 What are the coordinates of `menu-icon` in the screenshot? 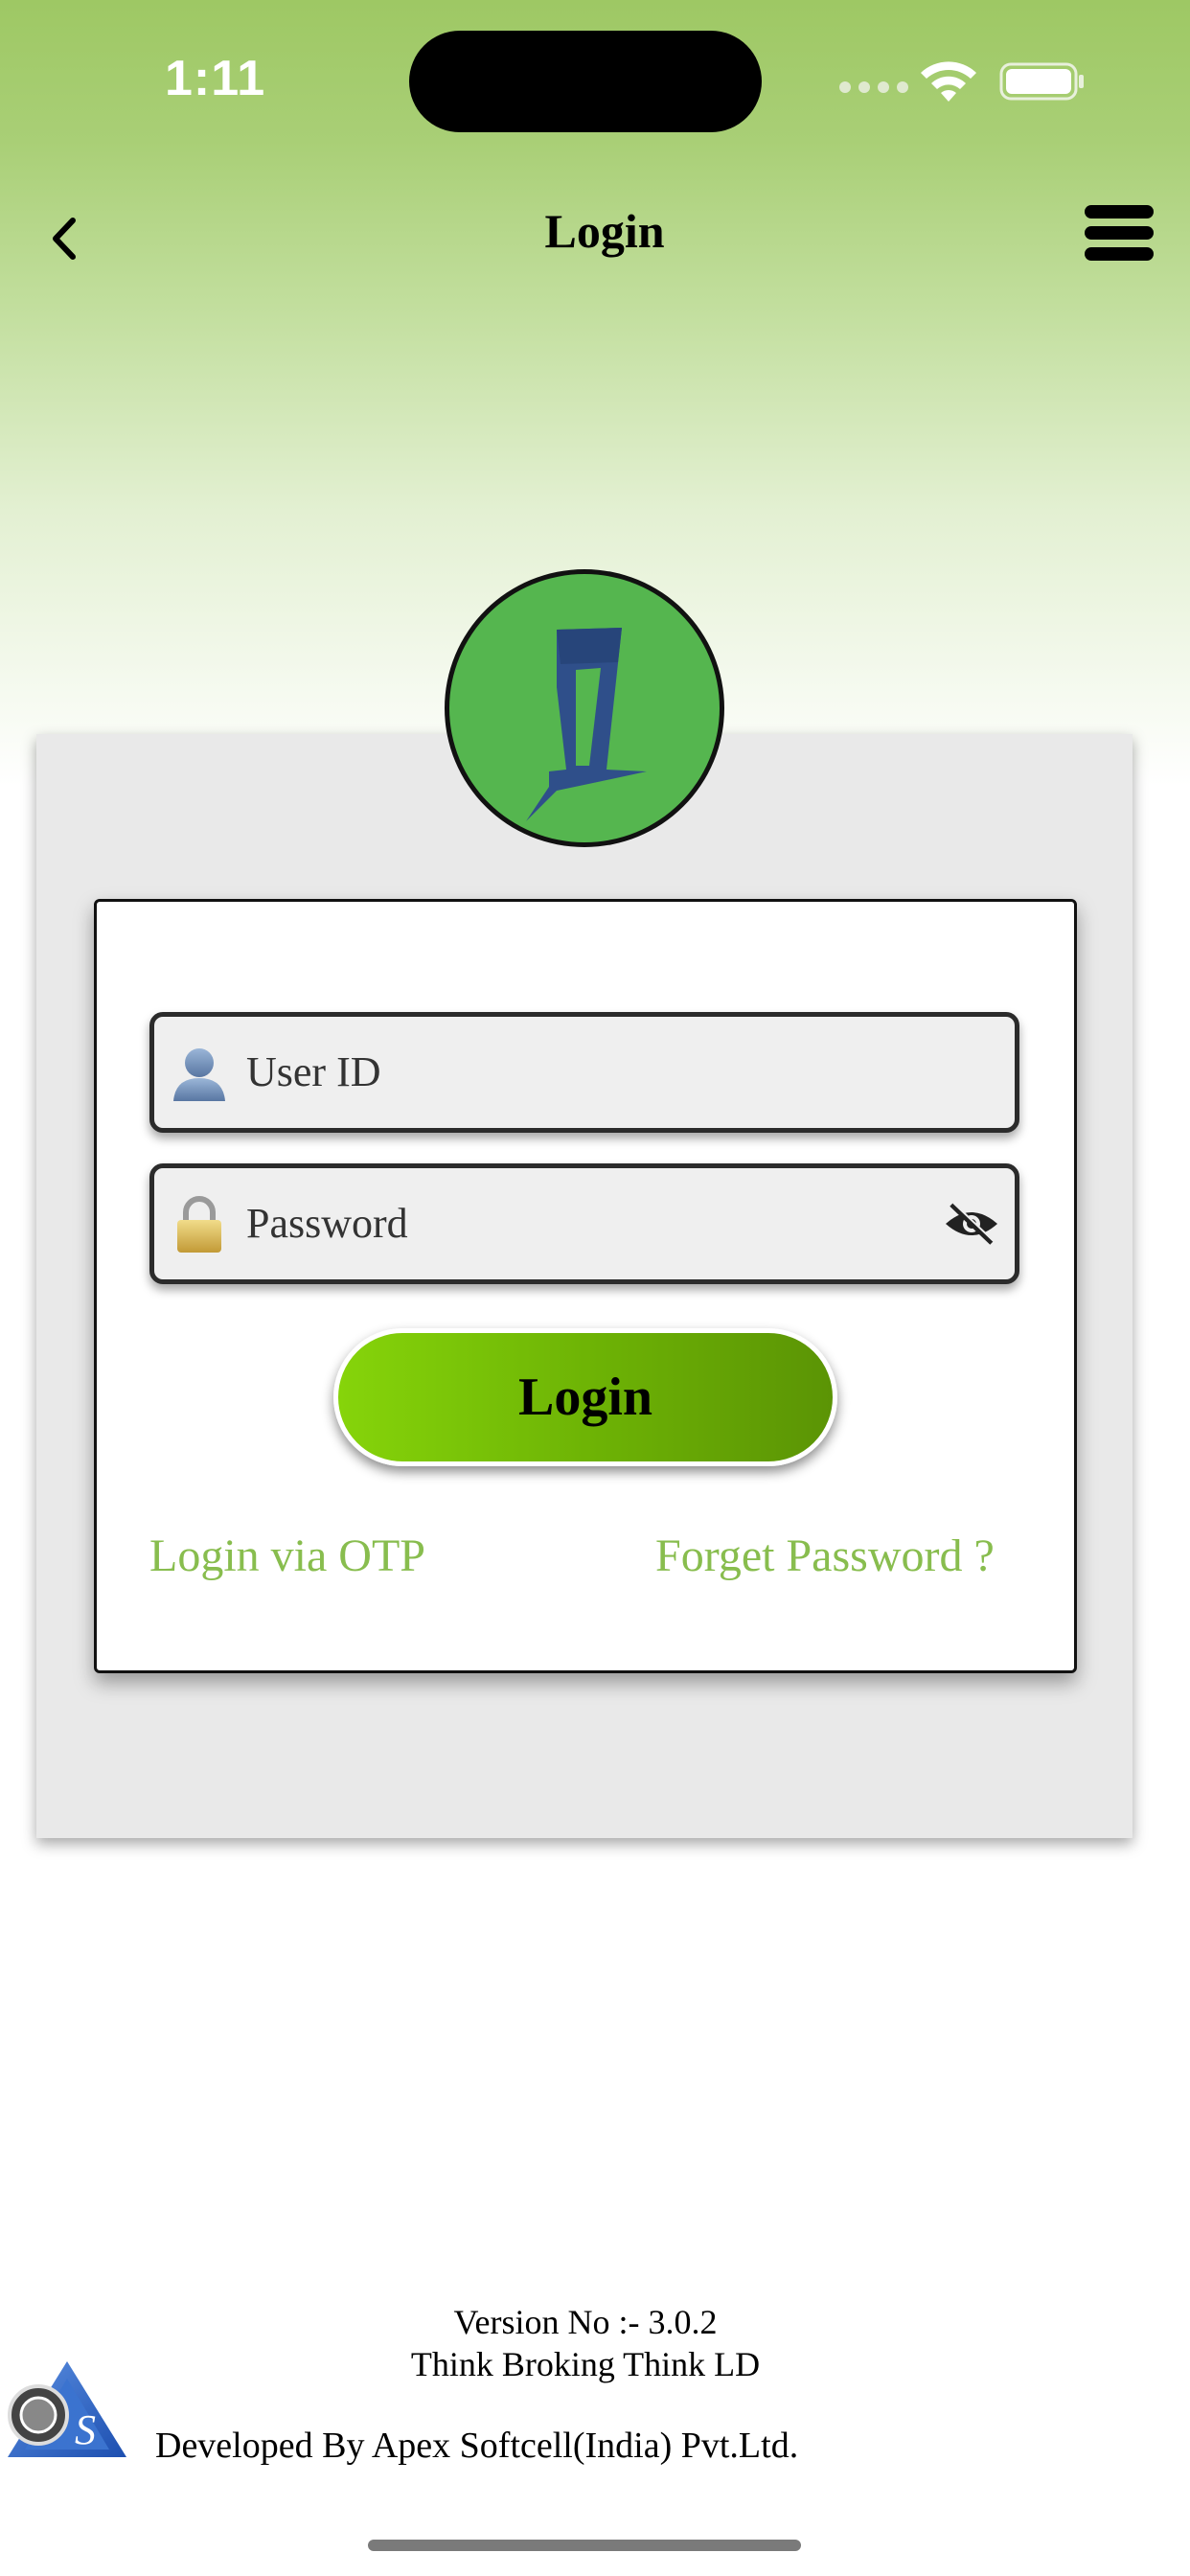 It's located at (1120, 232).